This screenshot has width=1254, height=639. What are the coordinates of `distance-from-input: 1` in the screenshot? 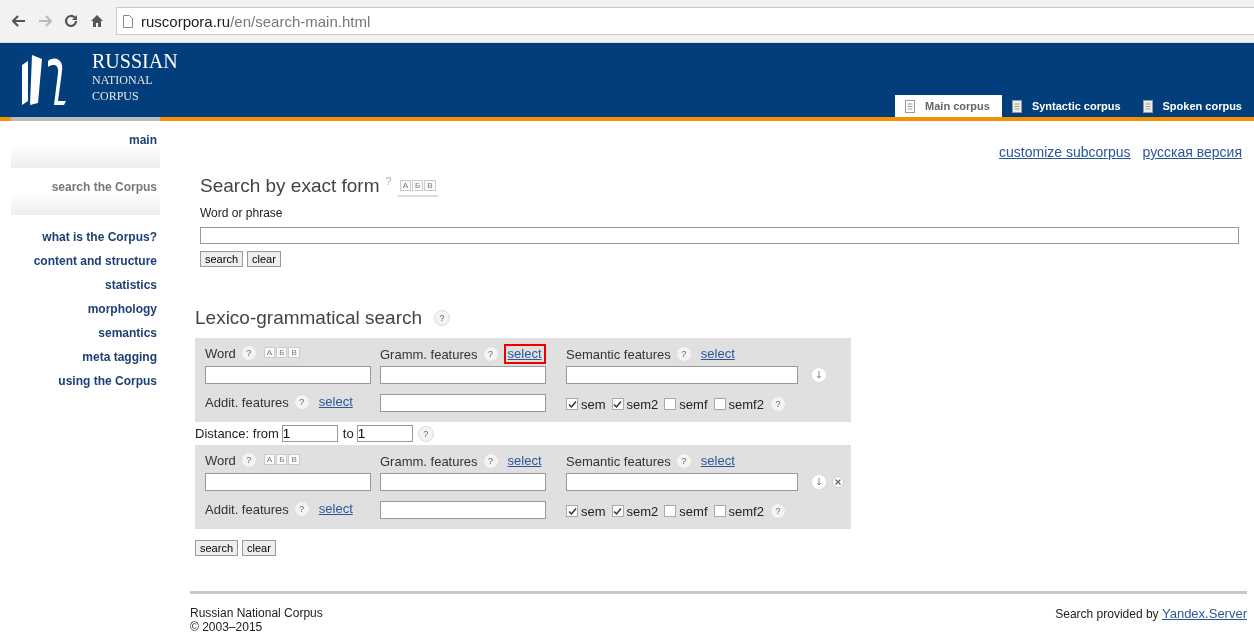 It's located at (309, 433).